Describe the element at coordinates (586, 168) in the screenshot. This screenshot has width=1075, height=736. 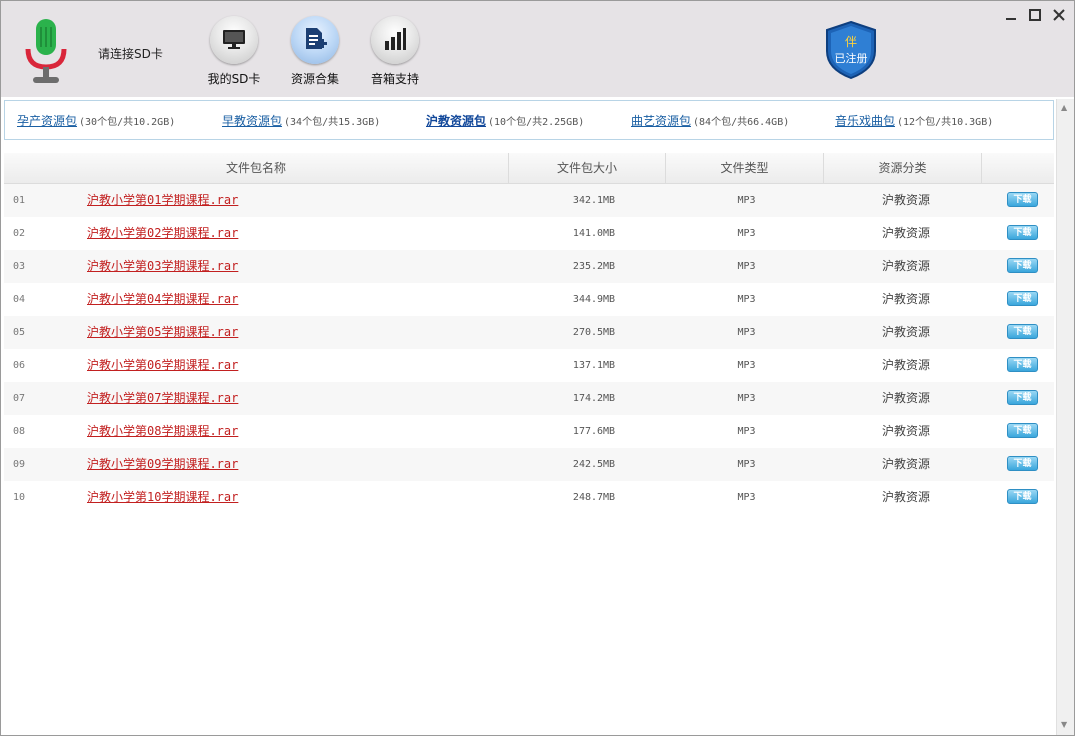
I see `column-header-size: 文件包大小` at that location.